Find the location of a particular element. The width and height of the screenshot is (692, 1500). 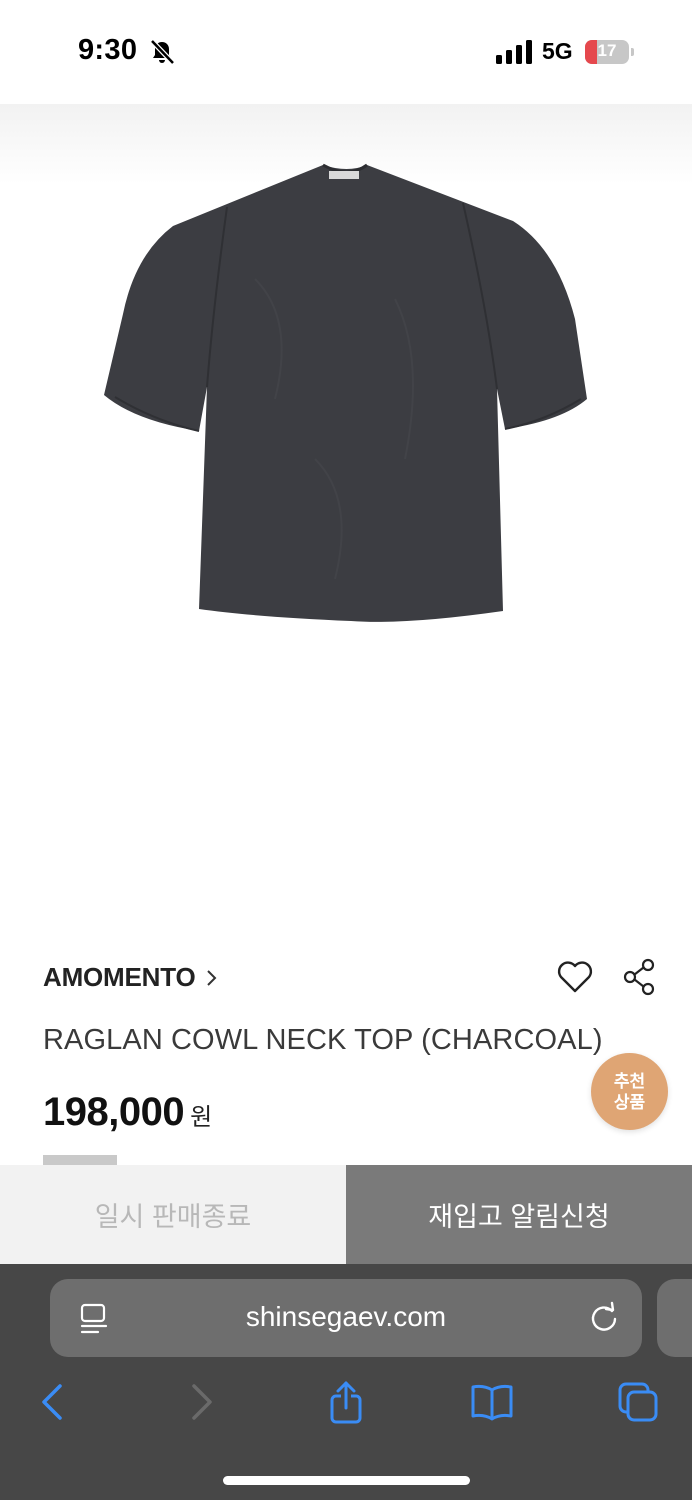

address-bar: shinsegaev.com is located at coordinates (346, 1318).